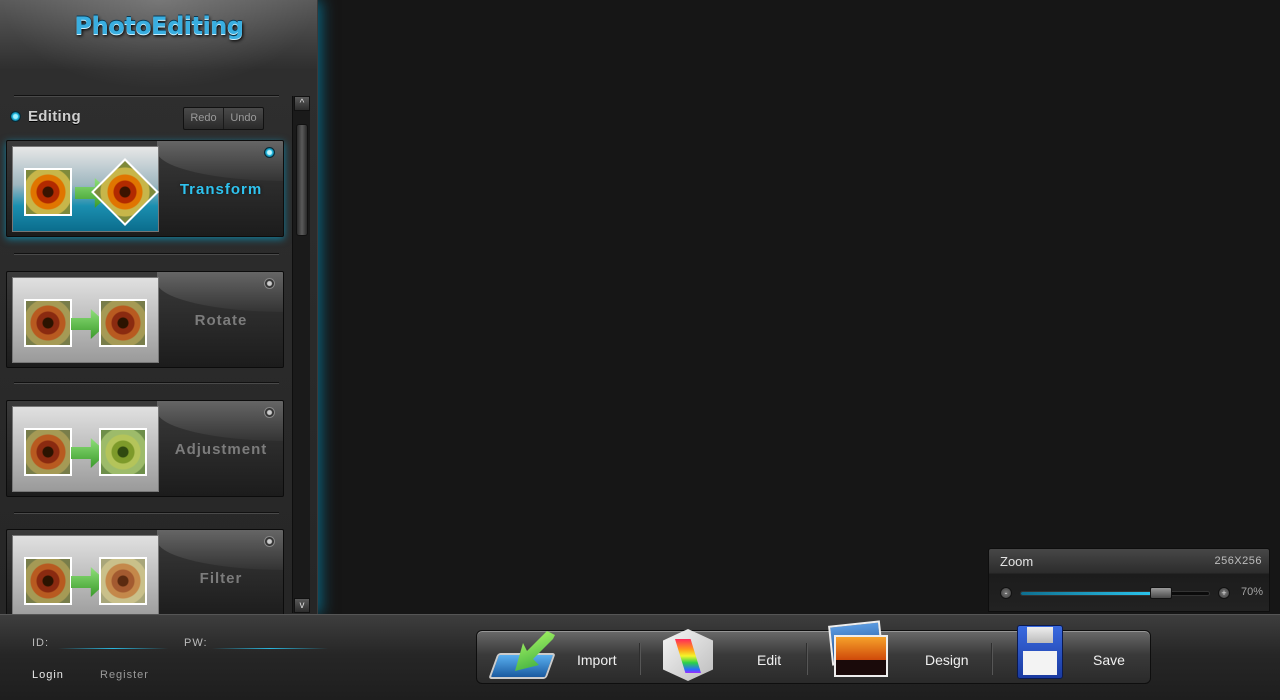  What do you see at coordinates (221, 320) in the screenshot?
I see `tool-label: Rotate` at bounding box center [221, 320].